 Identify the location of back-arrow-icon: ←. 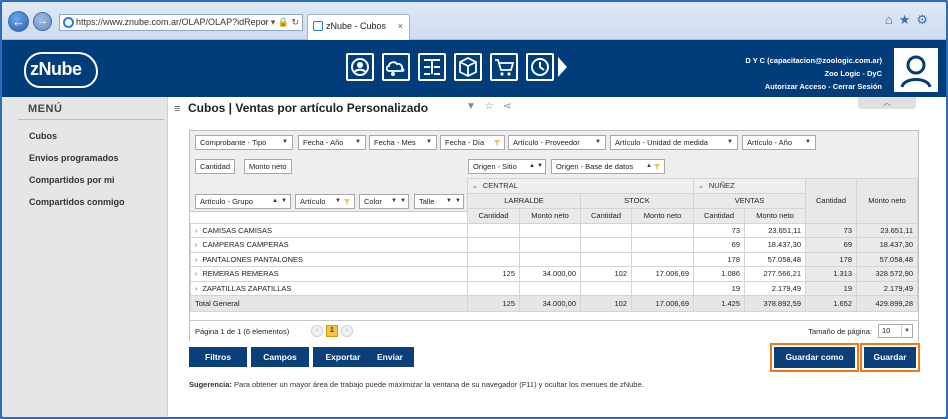
(18, 21).